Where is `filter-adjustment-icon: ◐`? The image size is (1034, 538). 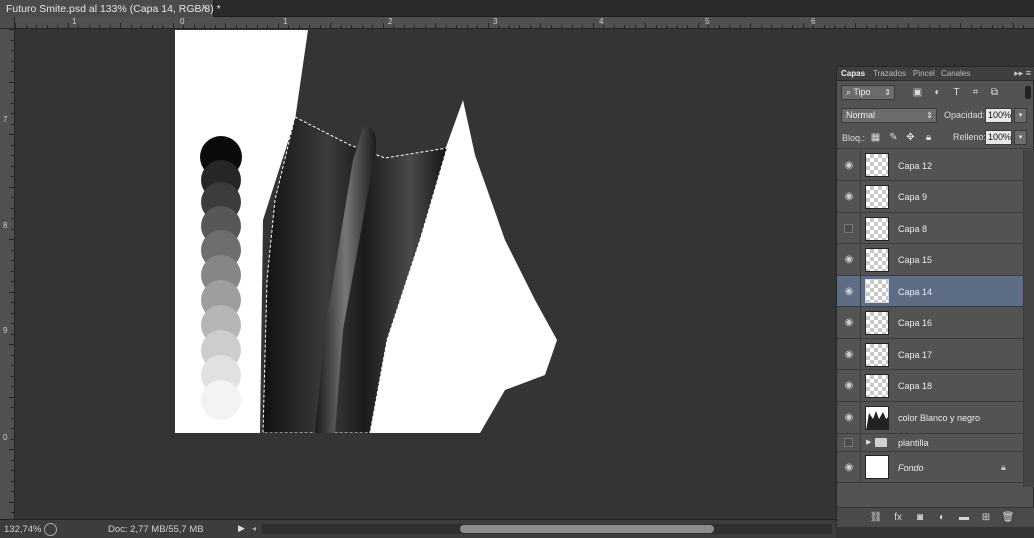
filter-adjustment-icon: ◐ is located at coordinates (937, 92).